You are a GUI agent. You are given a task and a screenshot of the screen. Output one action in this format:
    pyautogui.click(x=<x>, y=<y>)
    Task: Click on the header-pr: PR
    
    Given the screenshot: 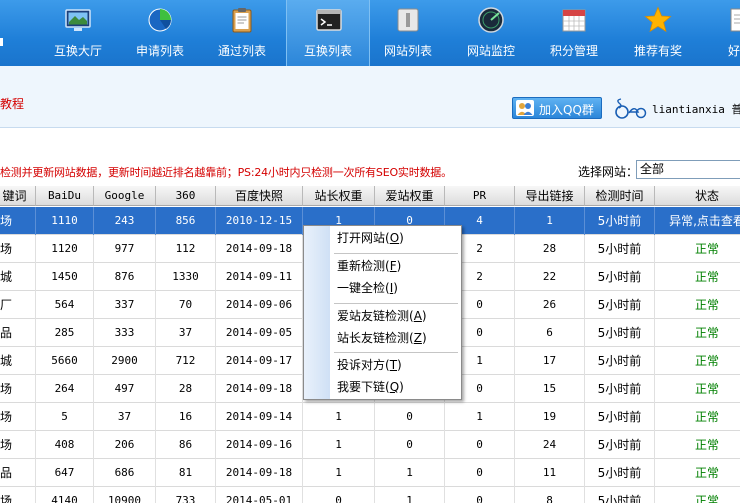 What is the action you would take?
    pyautogui.click(x=480, y=196)
    